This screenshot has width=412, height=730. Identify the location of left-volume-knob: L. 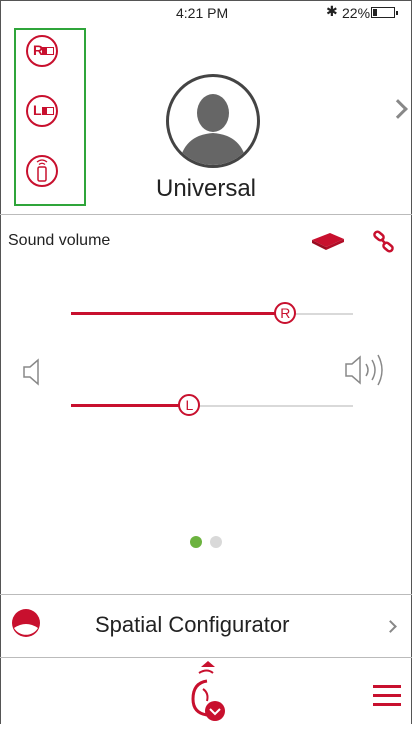
(189, 405).